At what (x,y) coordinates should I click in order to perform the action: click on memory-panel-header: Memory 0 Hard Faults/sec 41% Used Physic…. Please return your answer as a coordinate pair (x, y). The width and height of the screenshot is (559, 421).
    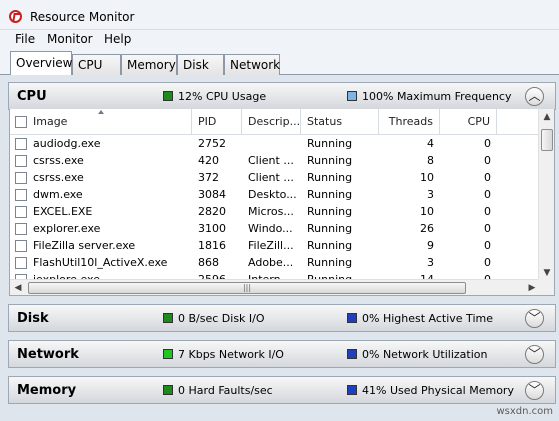
    Looking at the image, I should click on (282, 390).